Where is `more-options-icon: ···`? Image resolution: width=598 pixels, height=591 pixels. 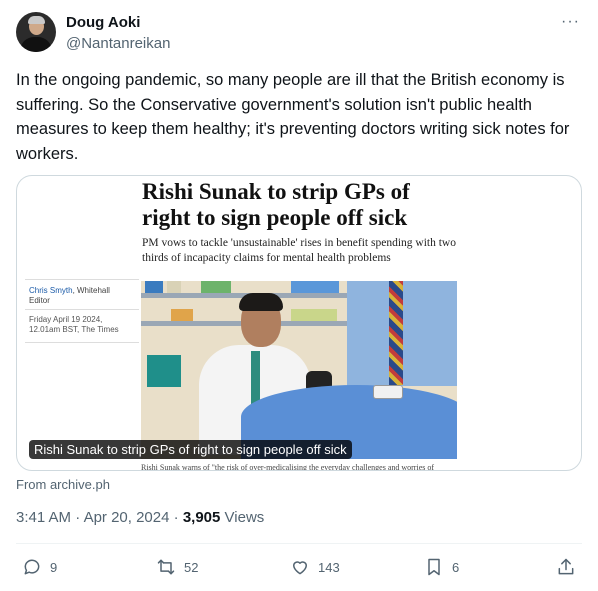 more-options-icon: ··· is located at coordinates (570, 22).